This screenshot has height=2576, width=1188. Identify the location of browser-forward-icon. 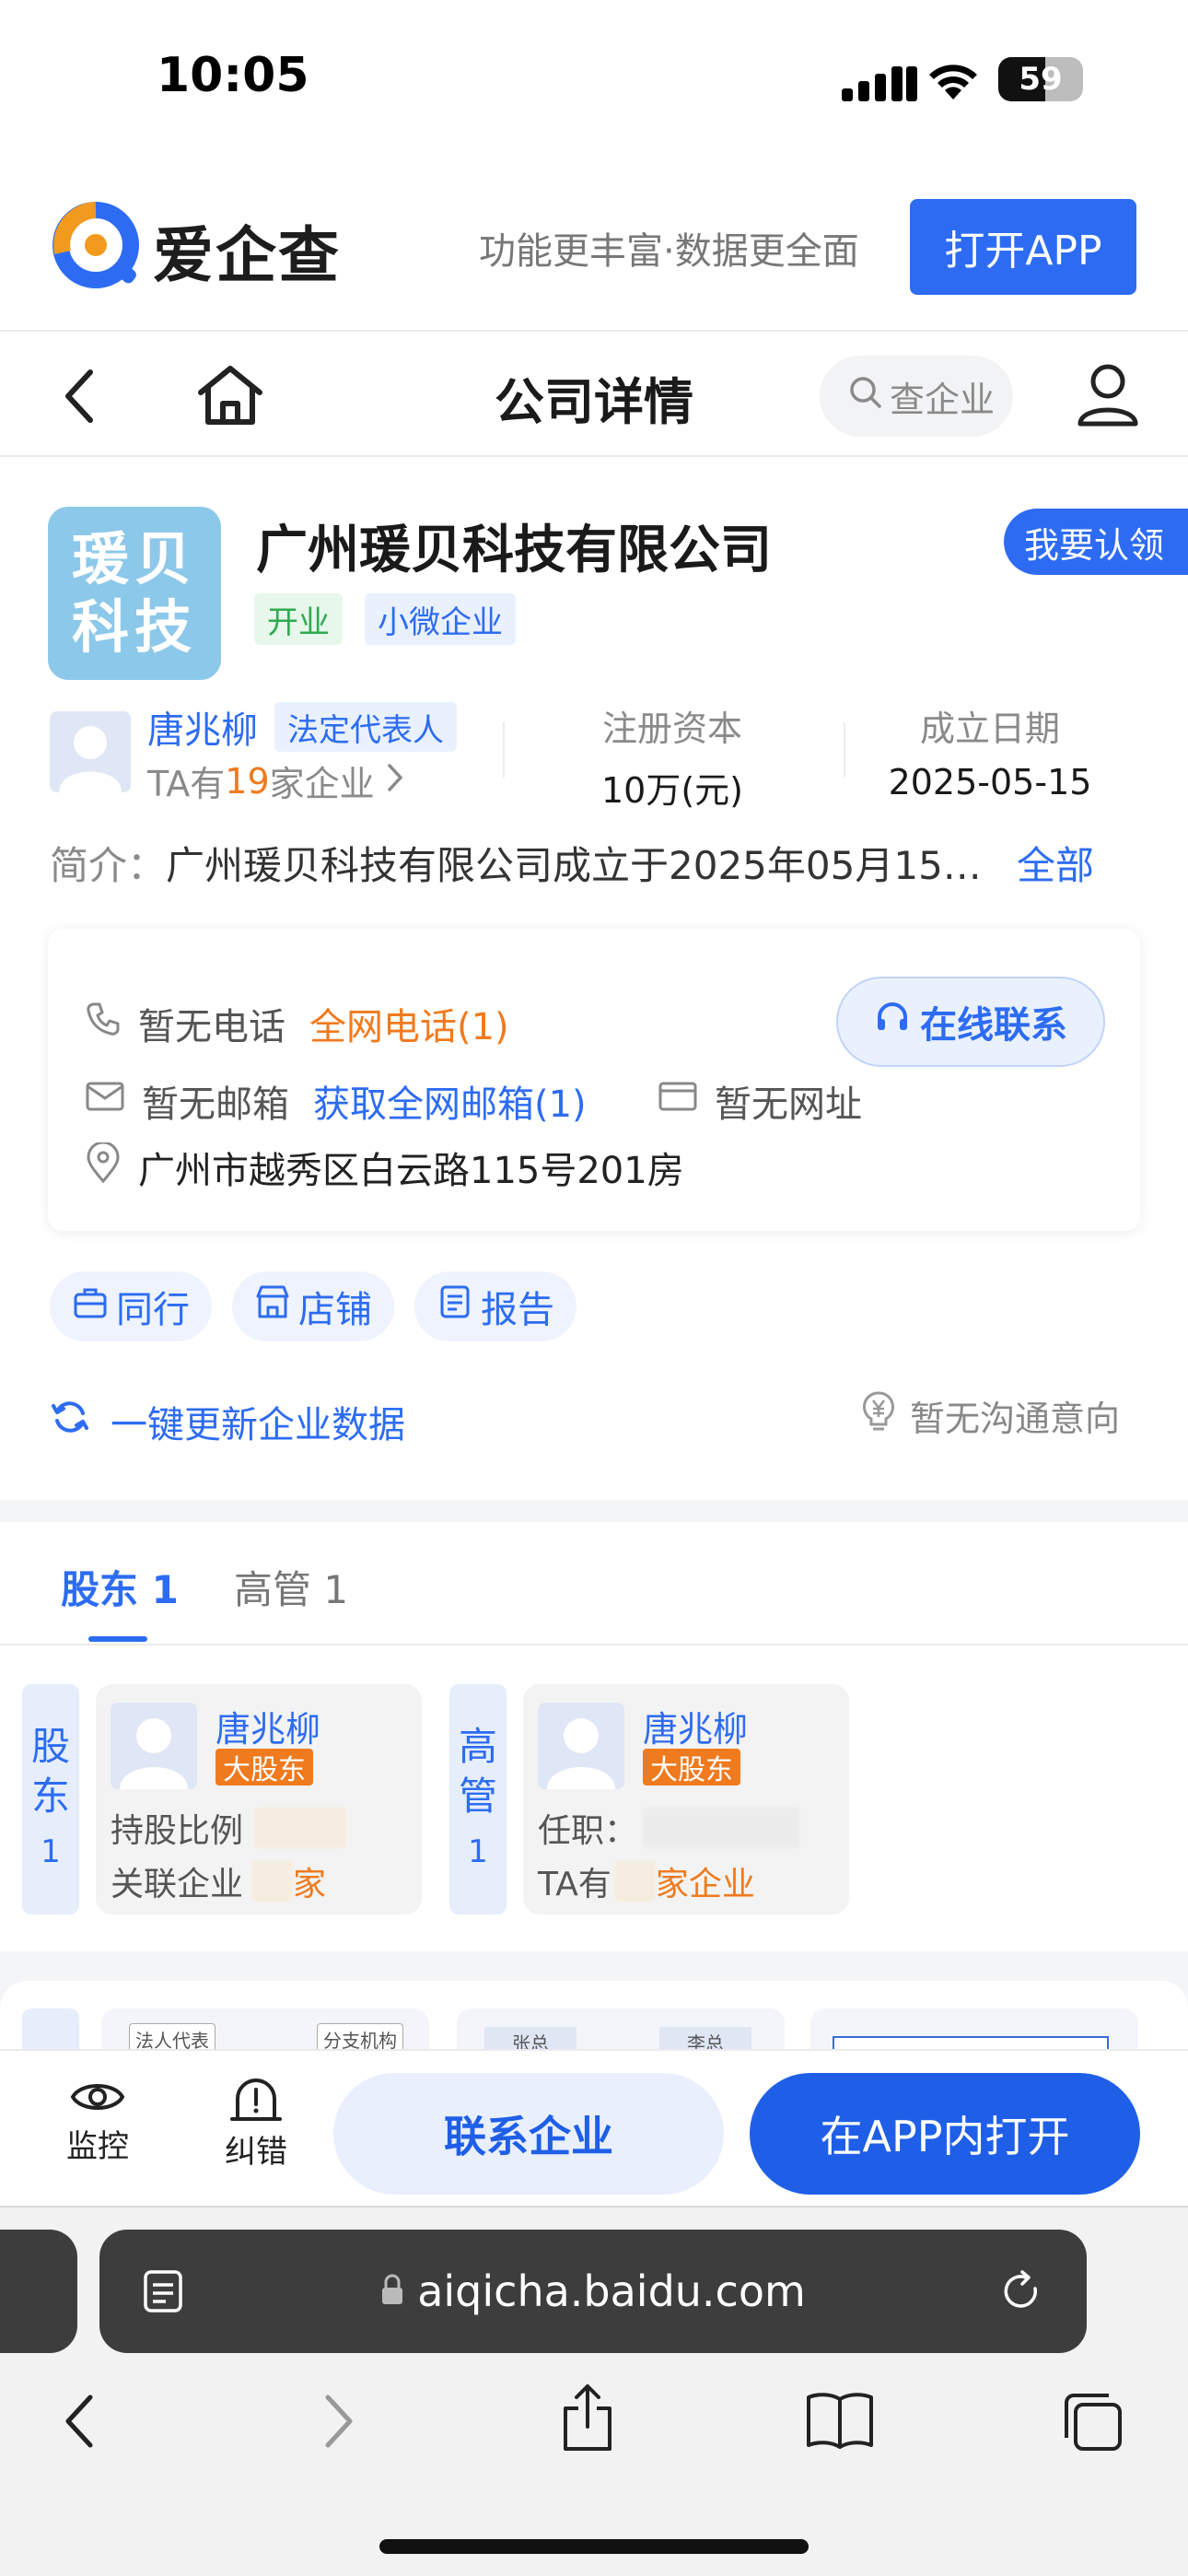
(338, 2423).